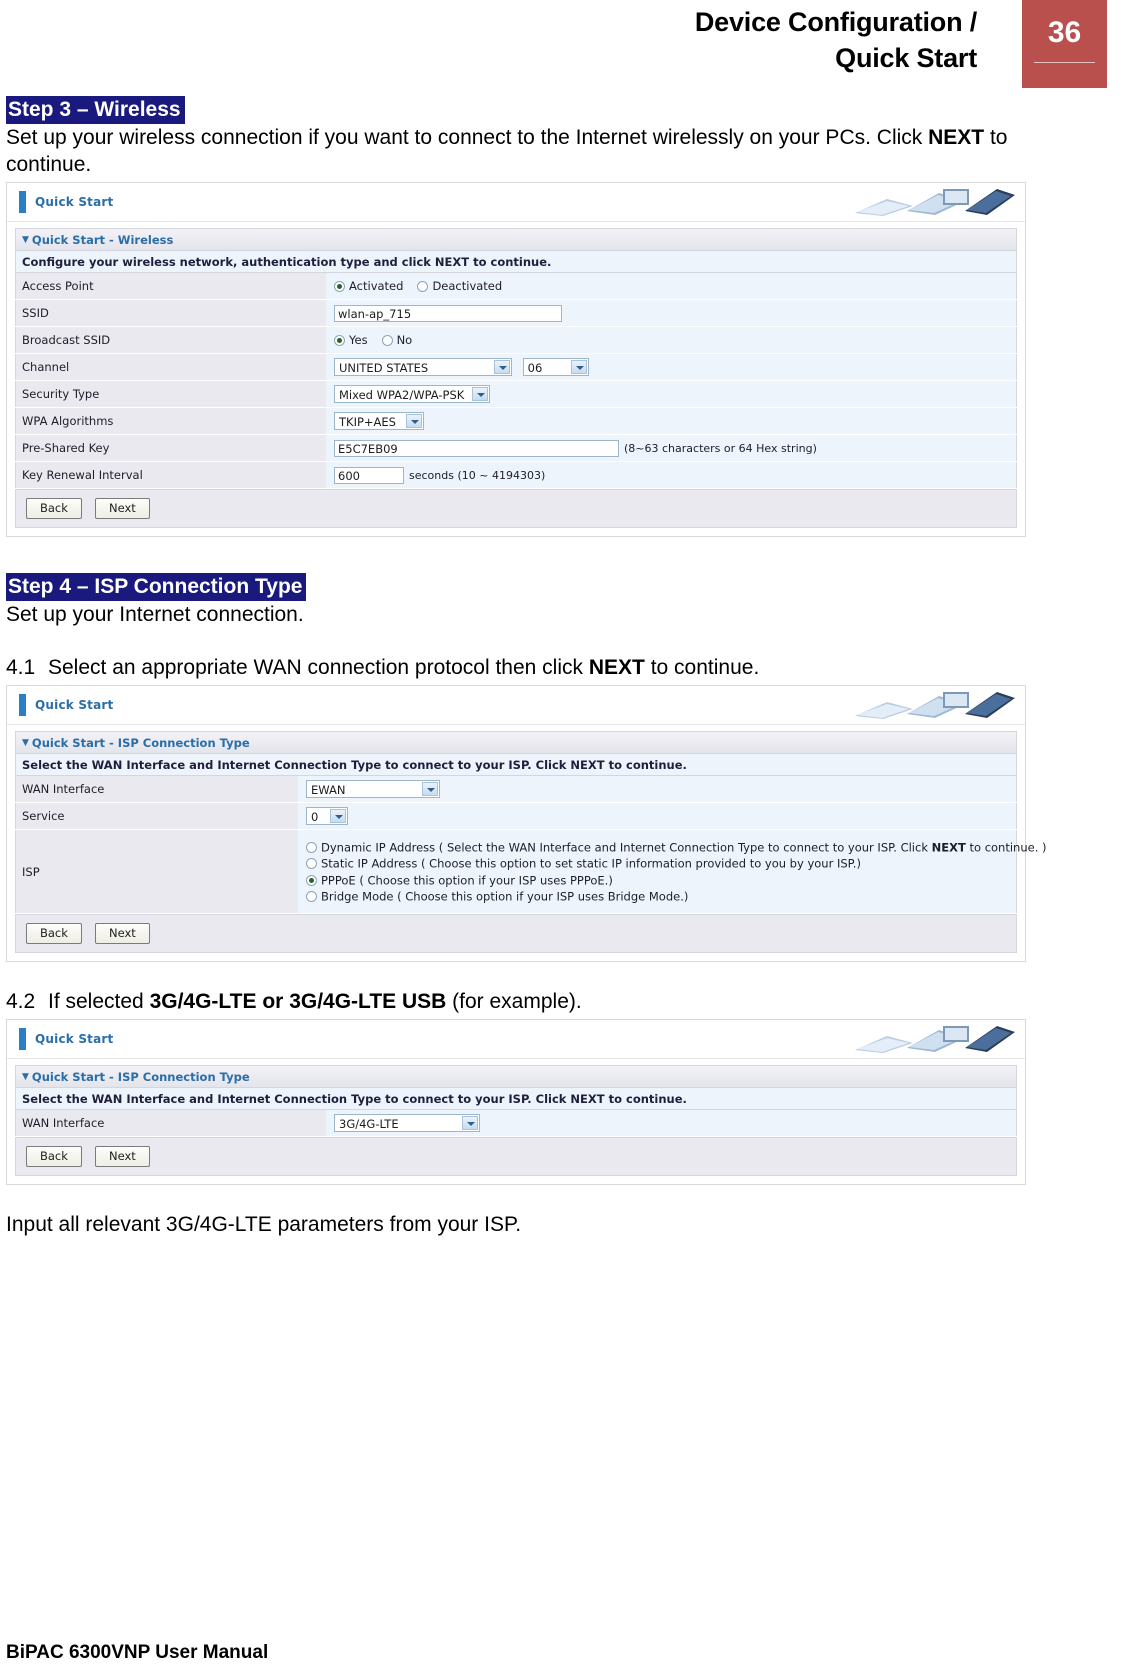  What do you see at coordinates (616, 667) in the screenshot?
I see `item-4-1-bold: NEXT` at bounding box center [616, 667].